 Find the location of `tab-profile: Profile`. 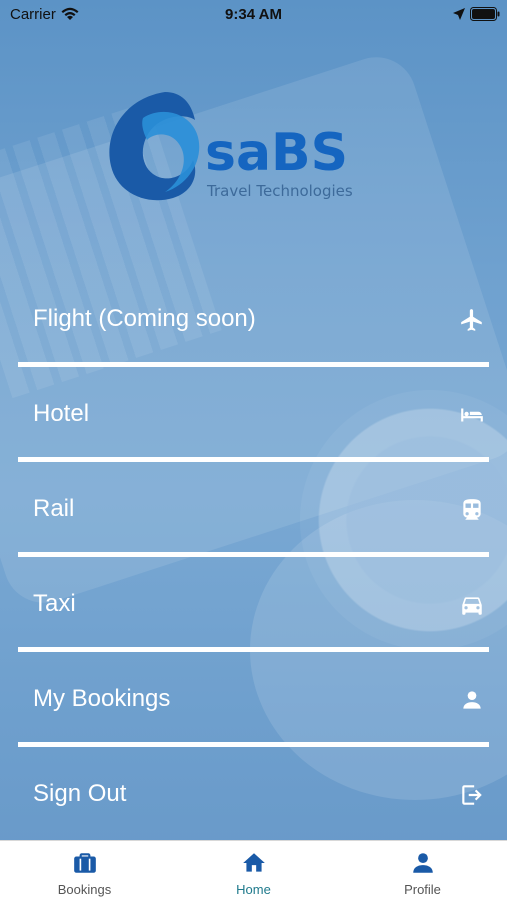

tab-profile: Profile is located at coordinates (422, 870).